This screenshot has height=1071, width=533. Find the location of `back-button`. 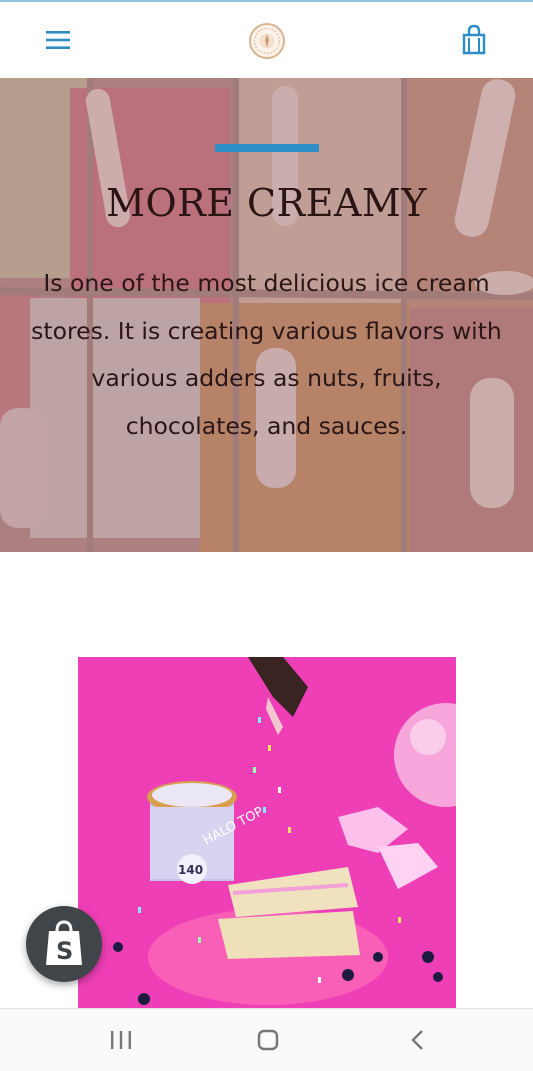

back-button is located at coordinates (418, 1040).